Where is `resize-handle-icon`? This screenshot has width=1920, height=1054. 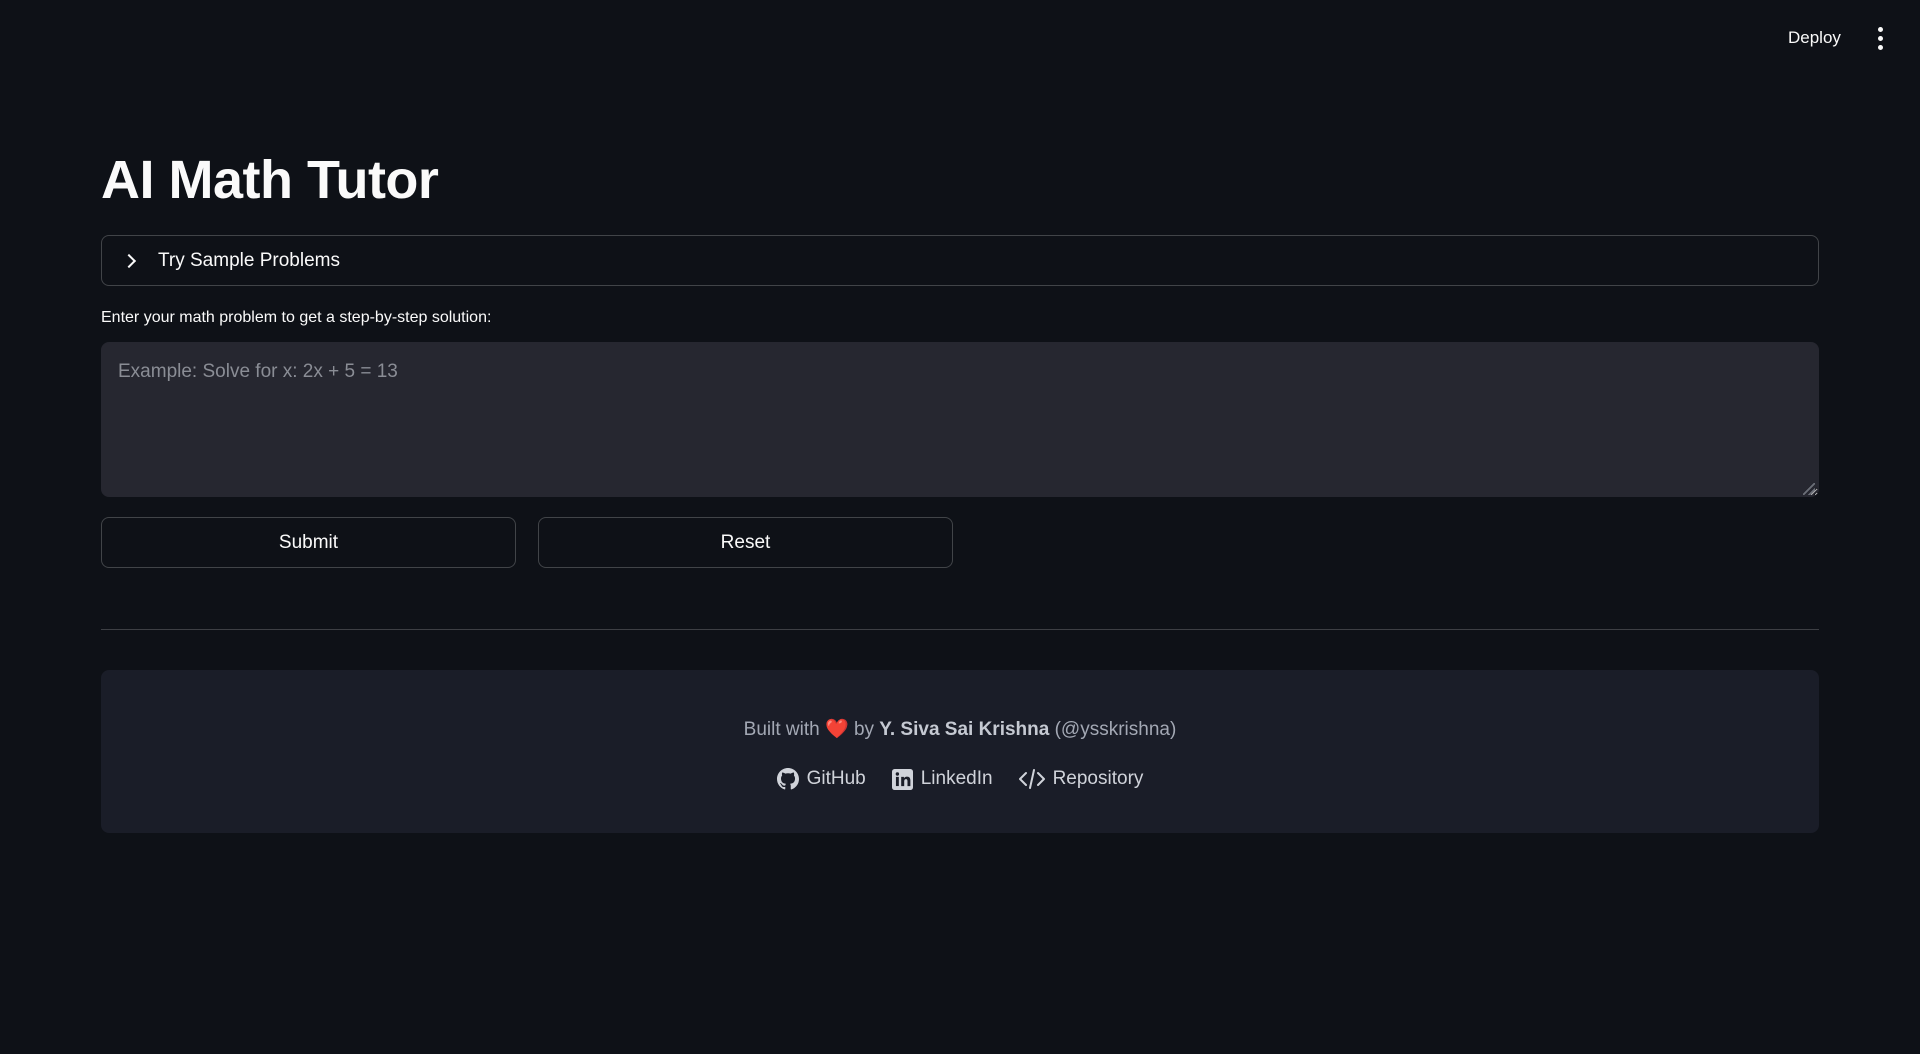 resize-handle-icon is located at coordinates (1809, 489).